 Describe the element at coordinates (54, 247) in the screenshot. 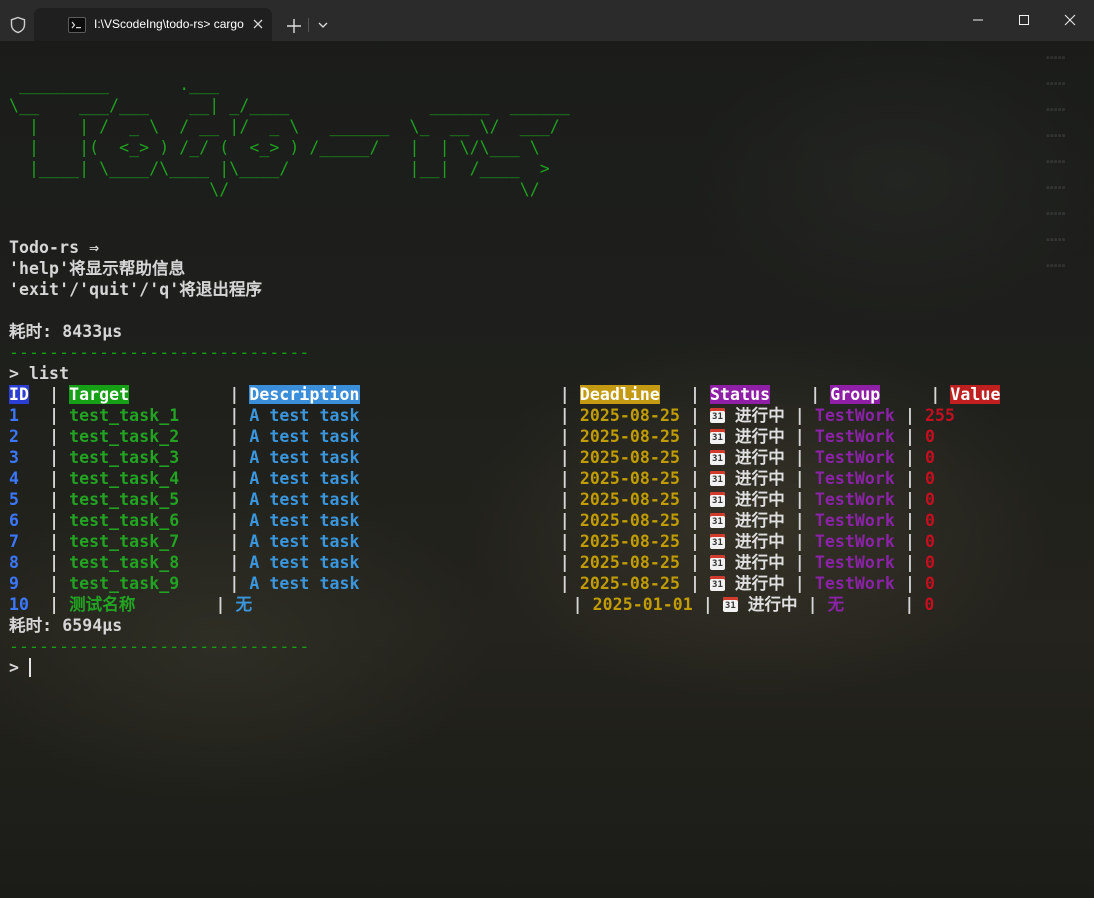

I see `prompt-title: Todo-rs ⇒` at that location.